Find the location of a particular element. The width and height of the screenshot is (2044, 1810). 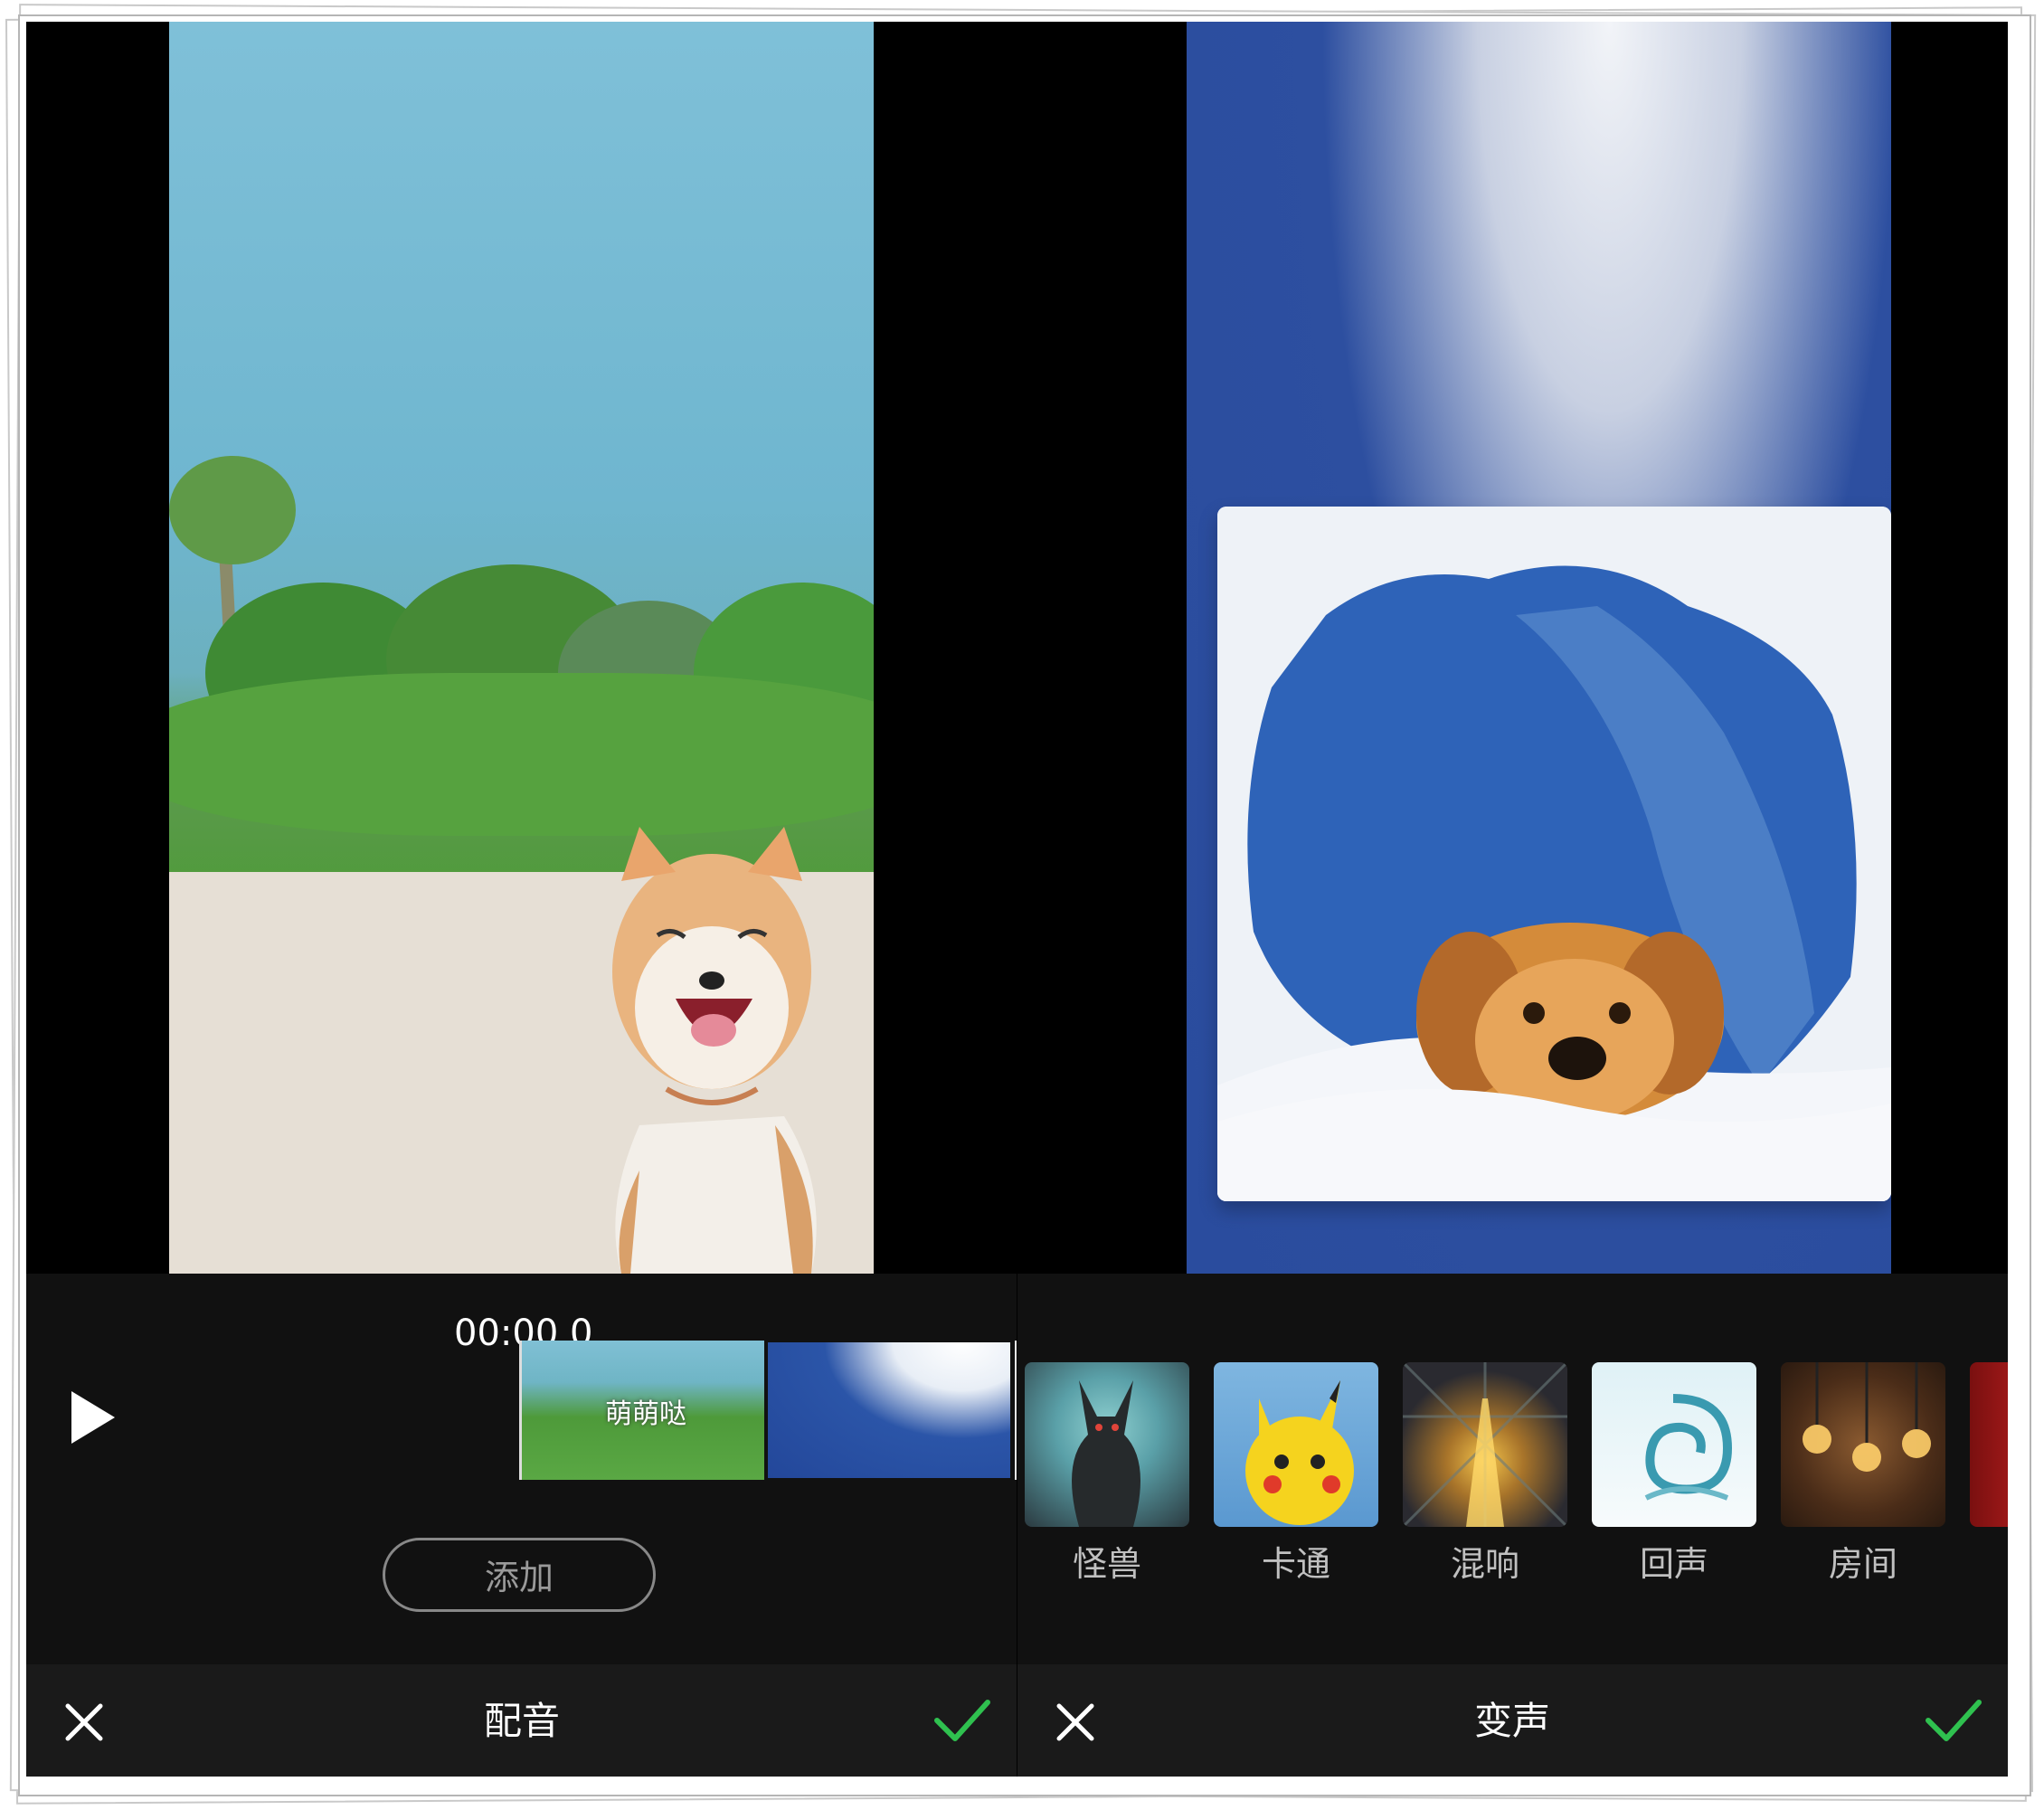

play-icon is located at coordinates (93, 1417).